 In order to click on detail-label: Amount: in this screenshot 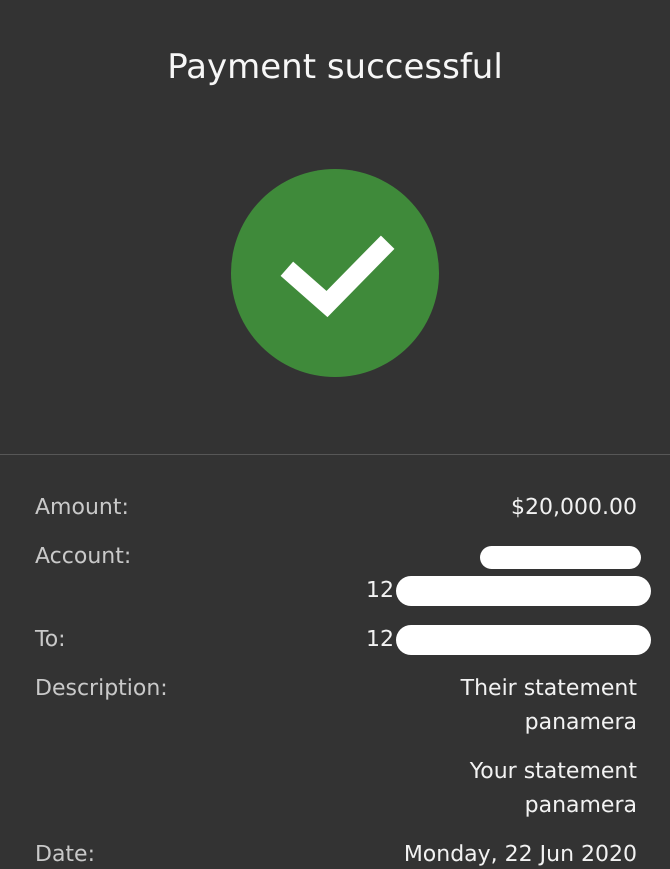, I will do `click(82, 508)`.